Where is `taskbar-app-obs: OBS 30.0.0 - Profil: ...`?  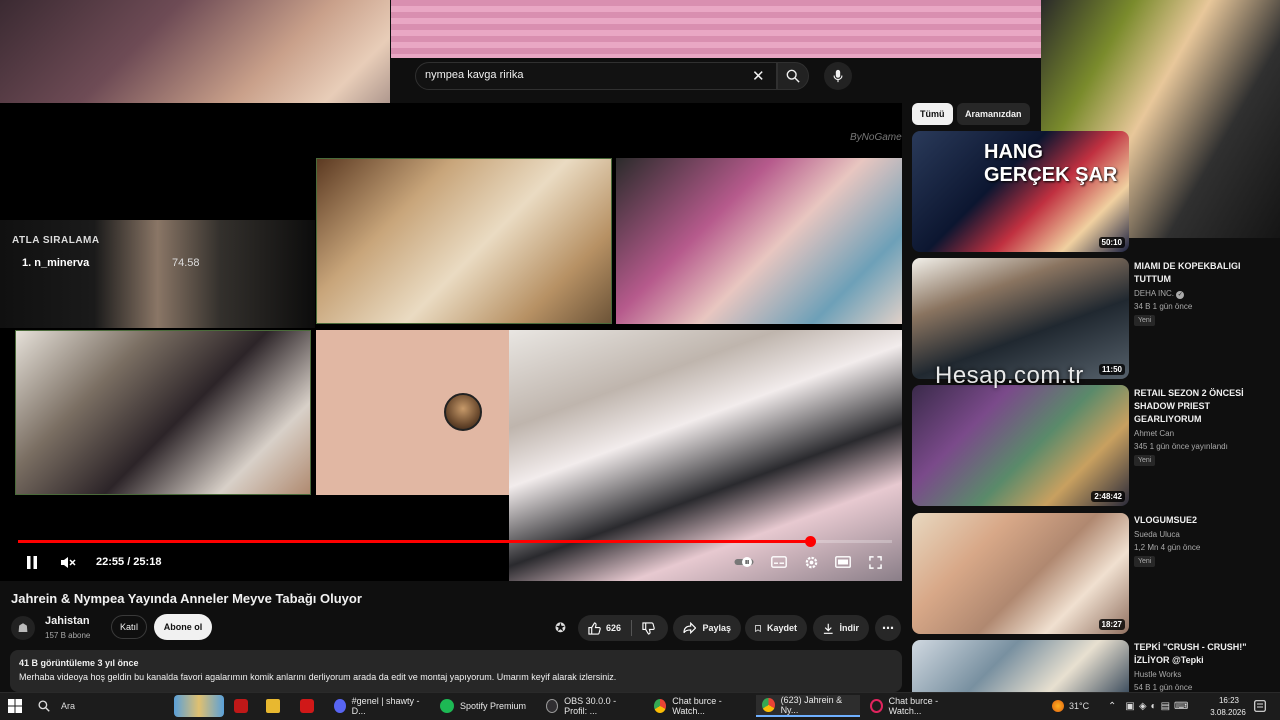
taskbar-app-obs: OBS 30.0.0 - Profil: ... is located at coordinates (592, 706).